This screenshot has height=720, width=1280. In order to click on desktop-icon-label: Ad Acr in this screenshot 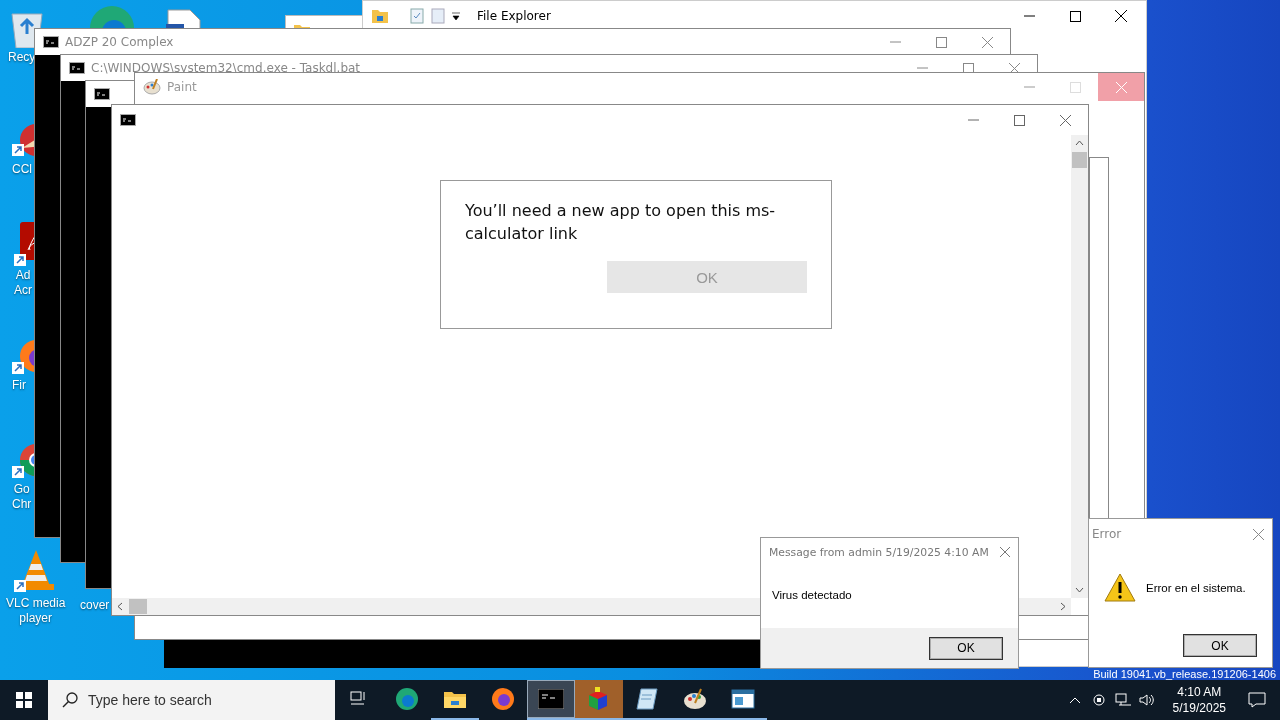, I will do `click(23, 283)`.